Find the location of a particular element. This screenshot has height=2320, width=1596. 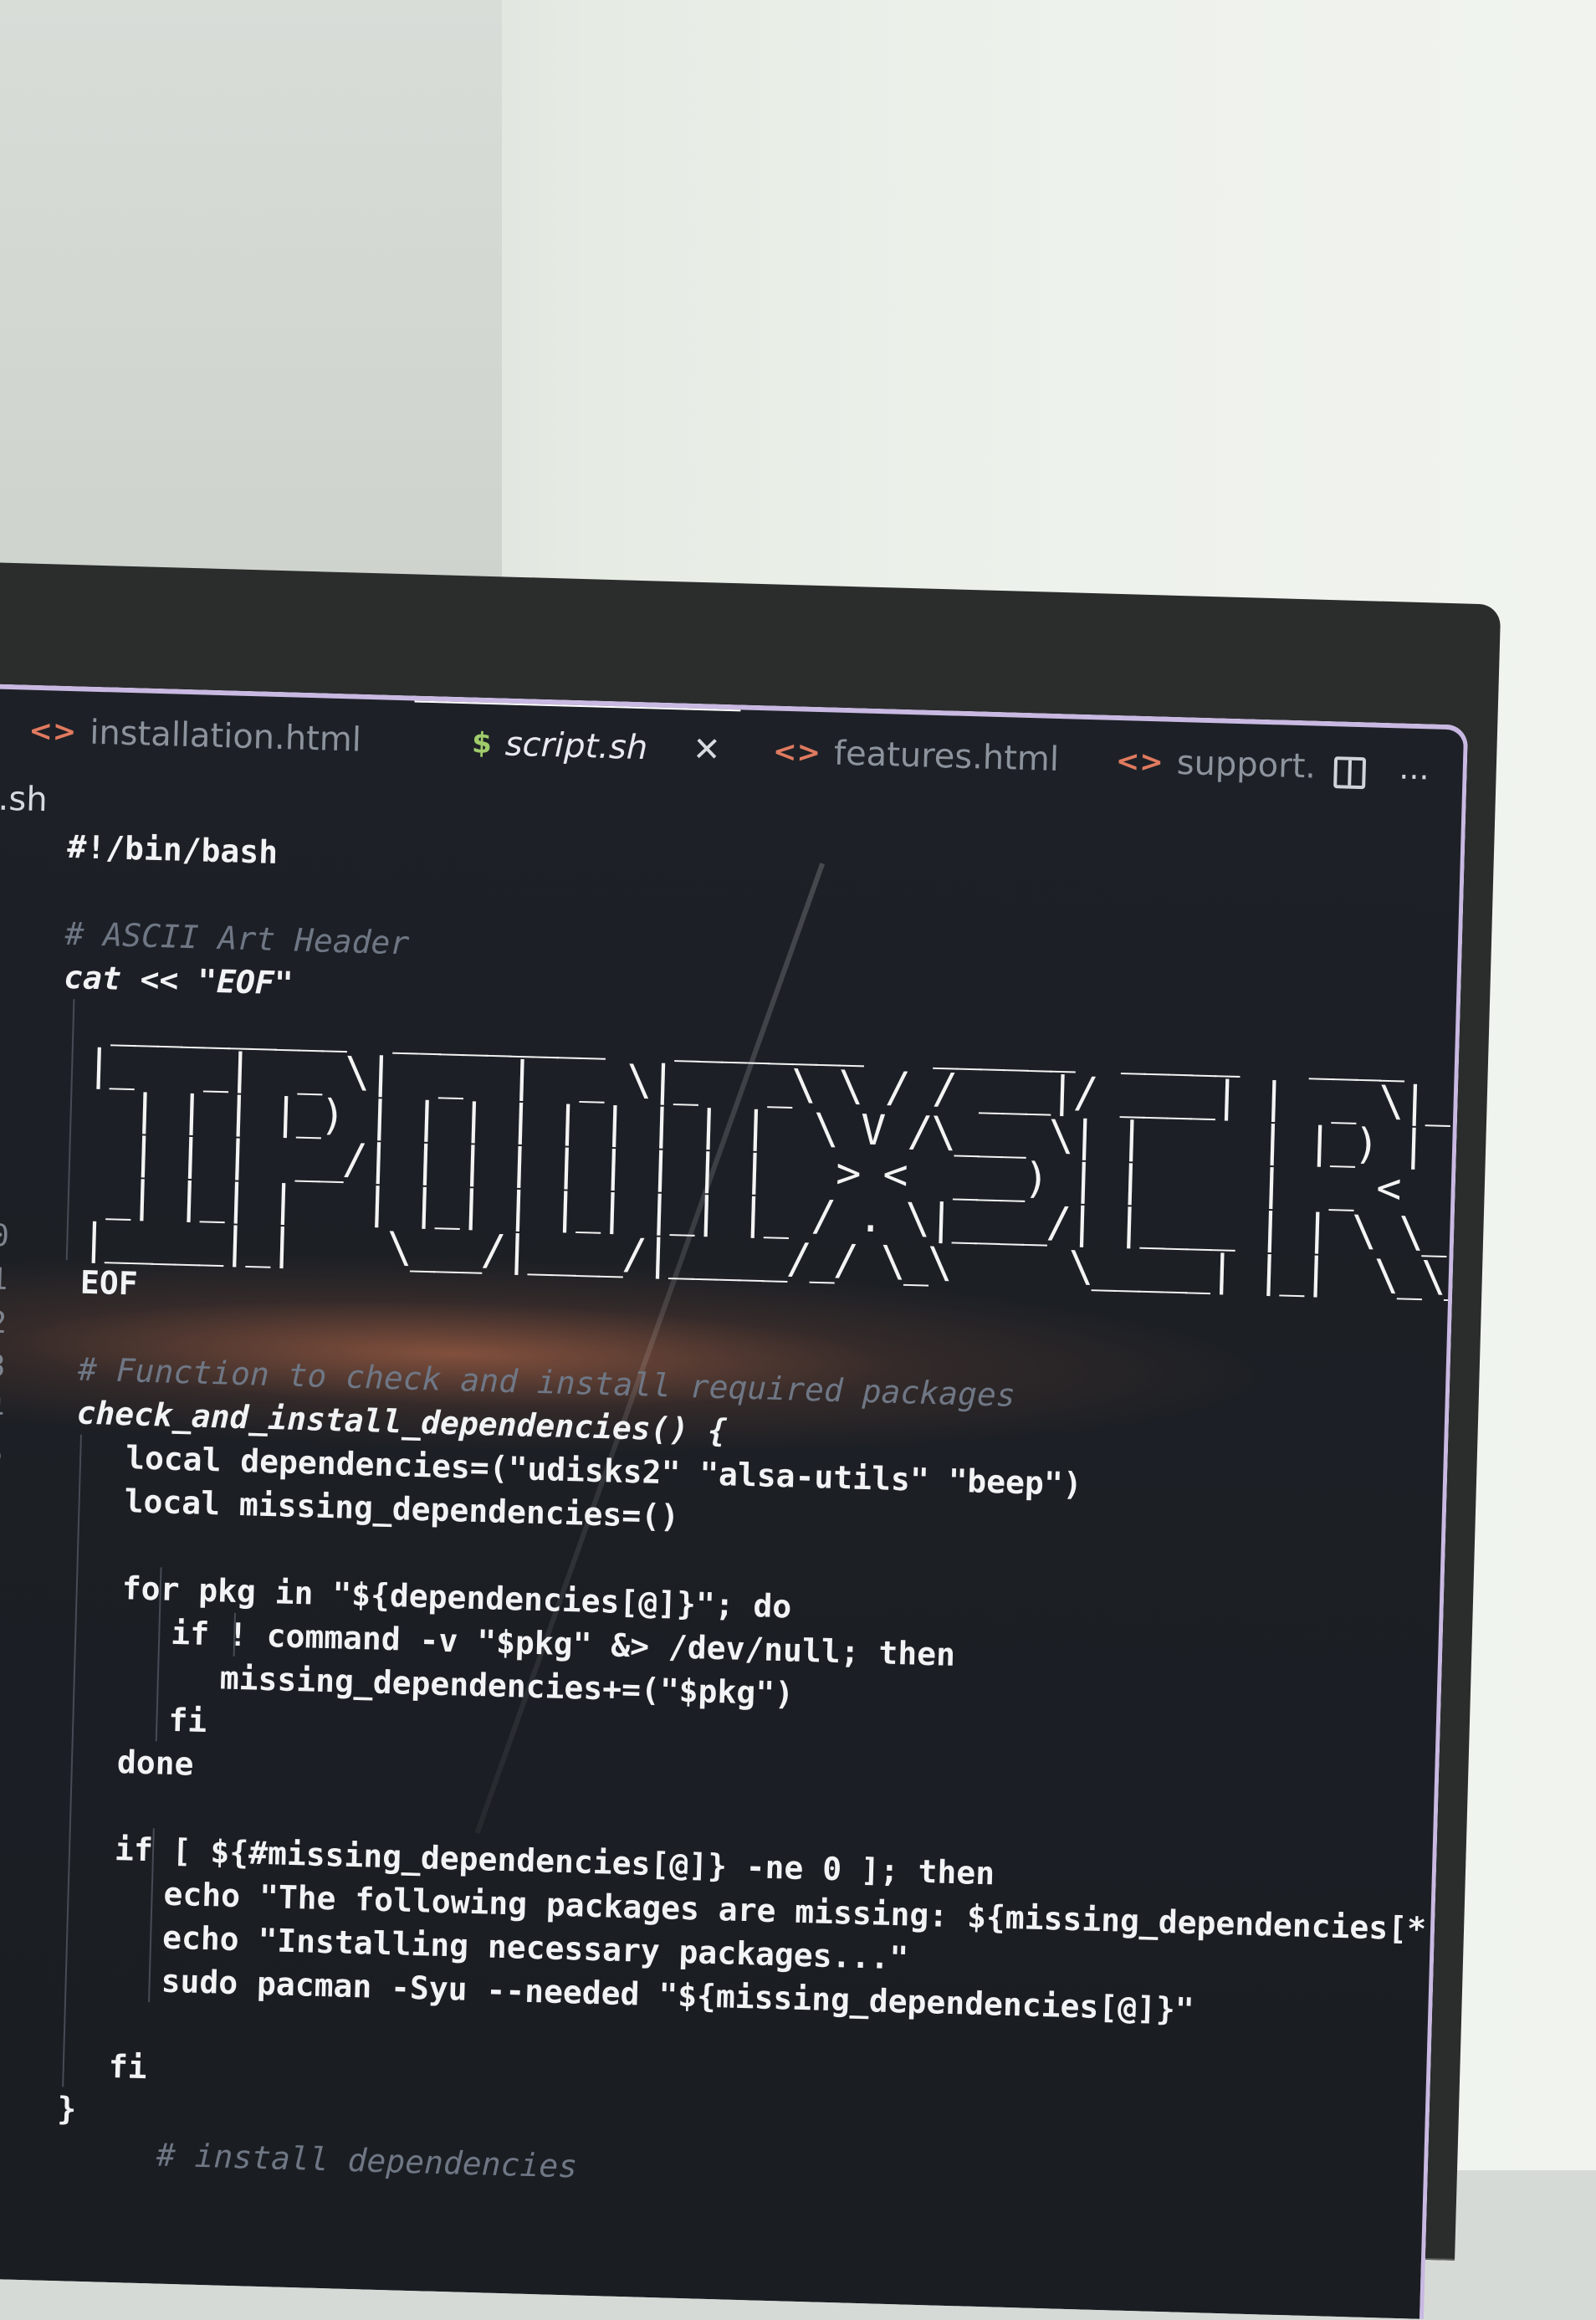

tab-label: installation.html is located at coordinates (226, 737).